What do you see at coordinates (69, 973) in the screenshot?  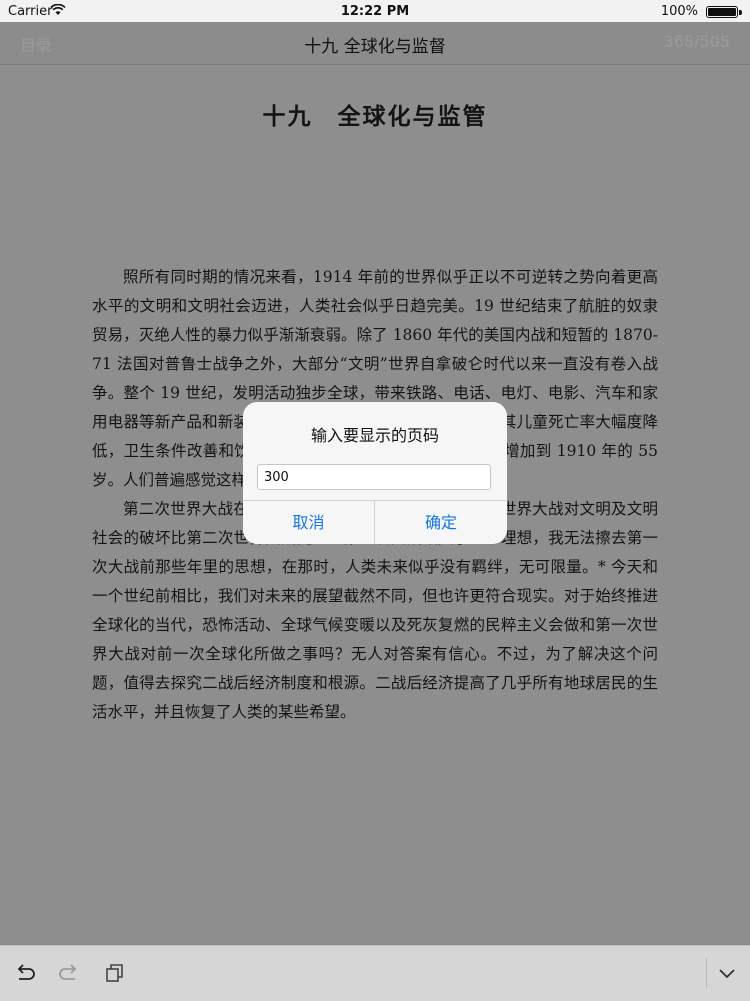 I see `redo-icon` at bounding box center [69, 973].